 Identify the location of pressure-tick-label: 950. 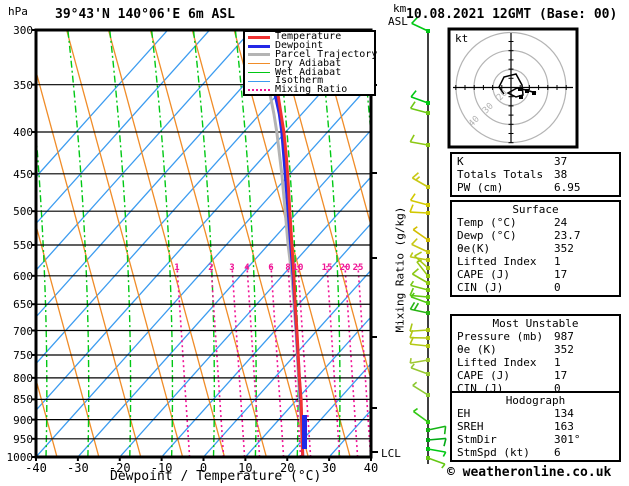
(23, 439).